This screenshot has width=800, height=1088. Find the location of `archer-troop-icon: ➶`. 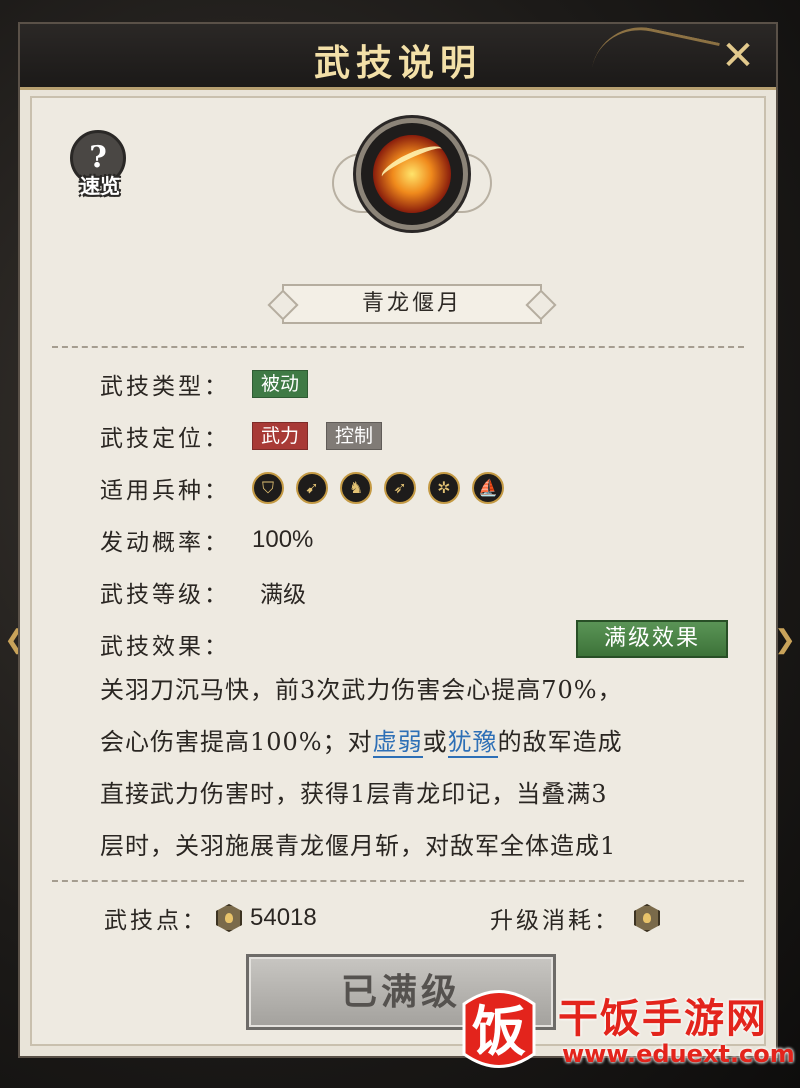

archer-troop-icon: ➶ is located at coordinates (400, 488).